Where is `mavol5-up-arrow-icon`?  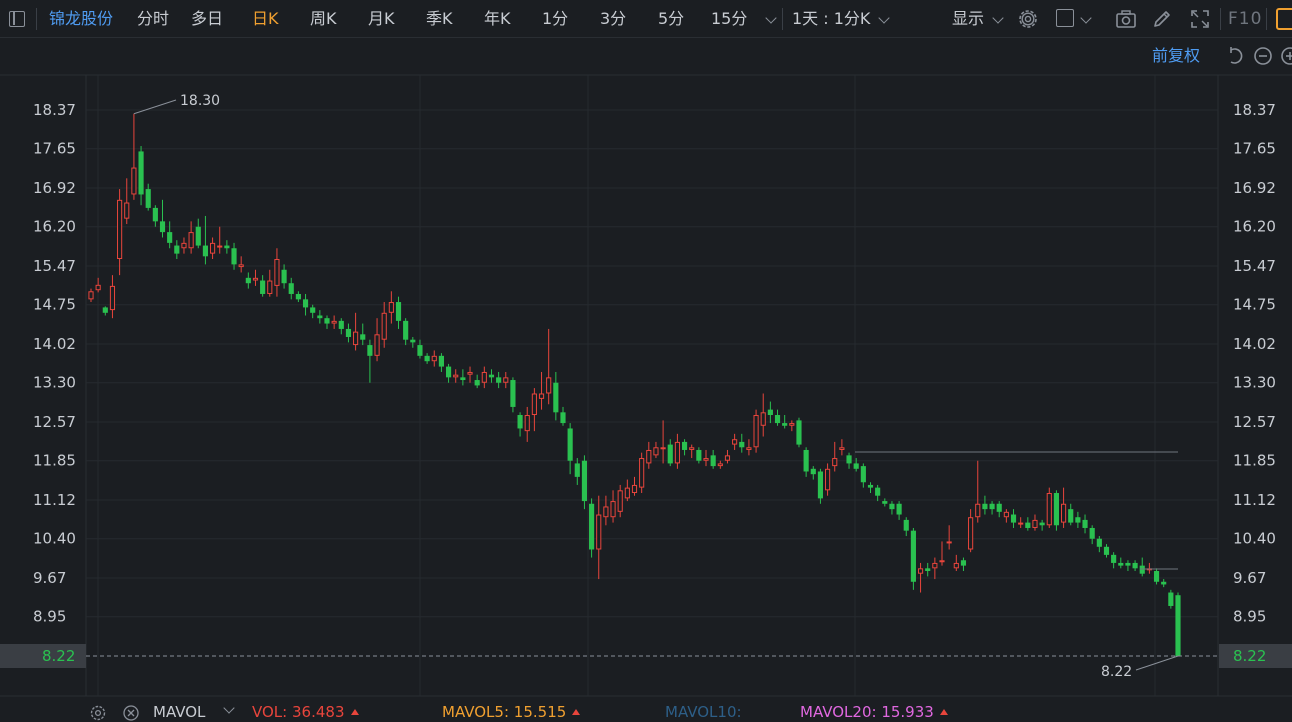 mavol5-up-arrow-icon is located at coordinates (576, 712).